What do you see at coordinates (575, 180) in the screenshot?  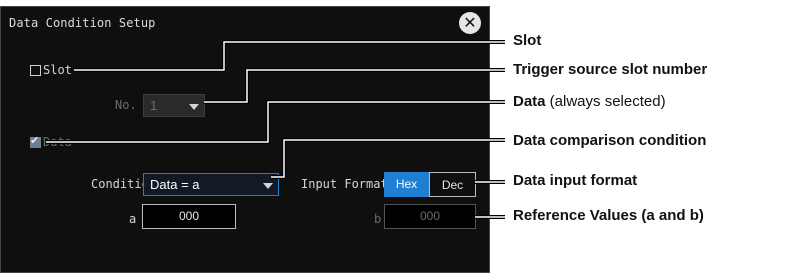 I see `callout-input-format: Data input format` at bounding box center [575, 180].